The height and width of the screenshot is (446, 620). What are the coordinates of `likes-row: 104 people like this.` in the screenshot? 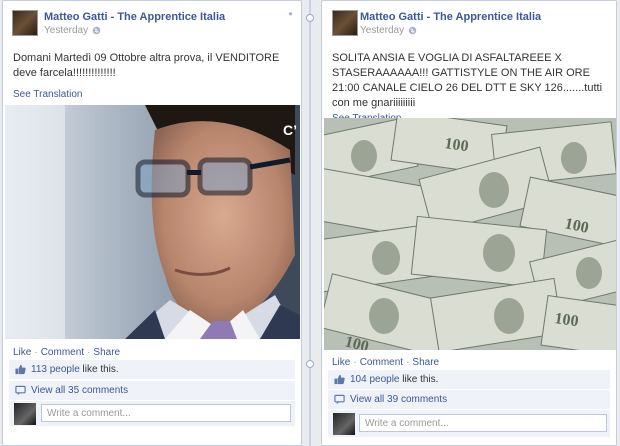 It's located at (469, 380).